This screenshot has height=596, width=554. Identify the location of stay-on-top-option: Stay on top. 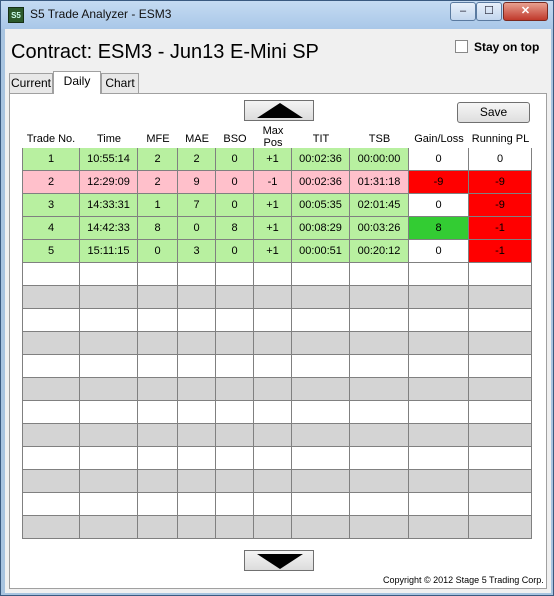
(497, 47).